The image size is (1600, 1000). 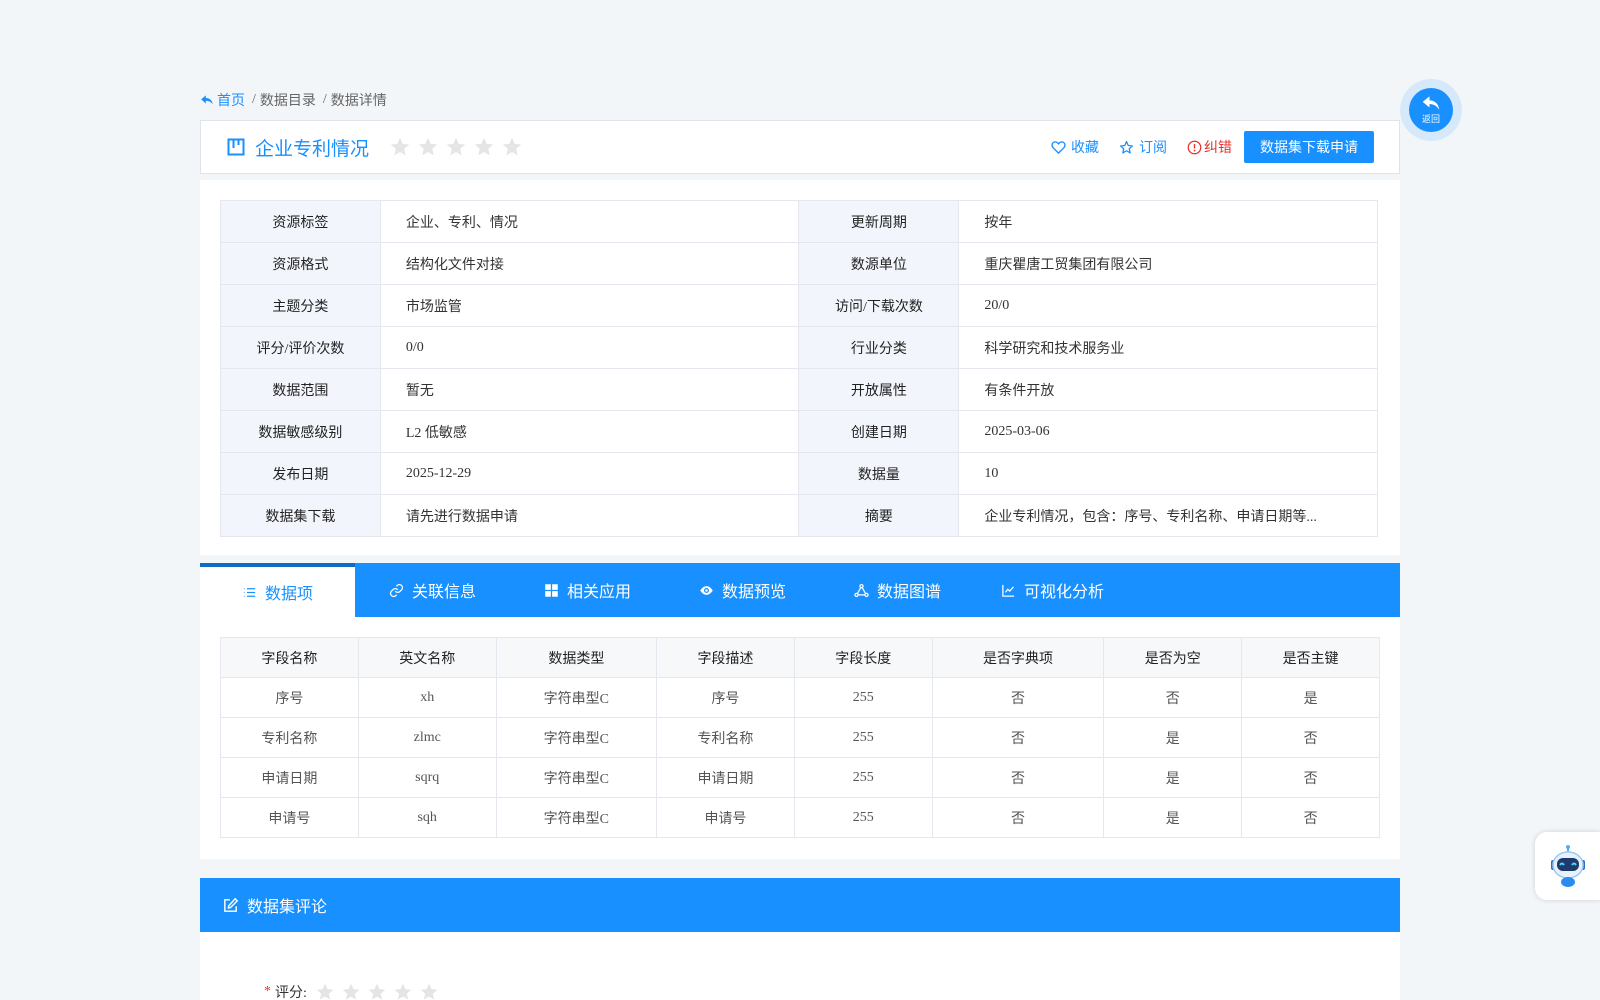 I want to click on info-value: 结构化文件对接, so click(x=589, y=263).